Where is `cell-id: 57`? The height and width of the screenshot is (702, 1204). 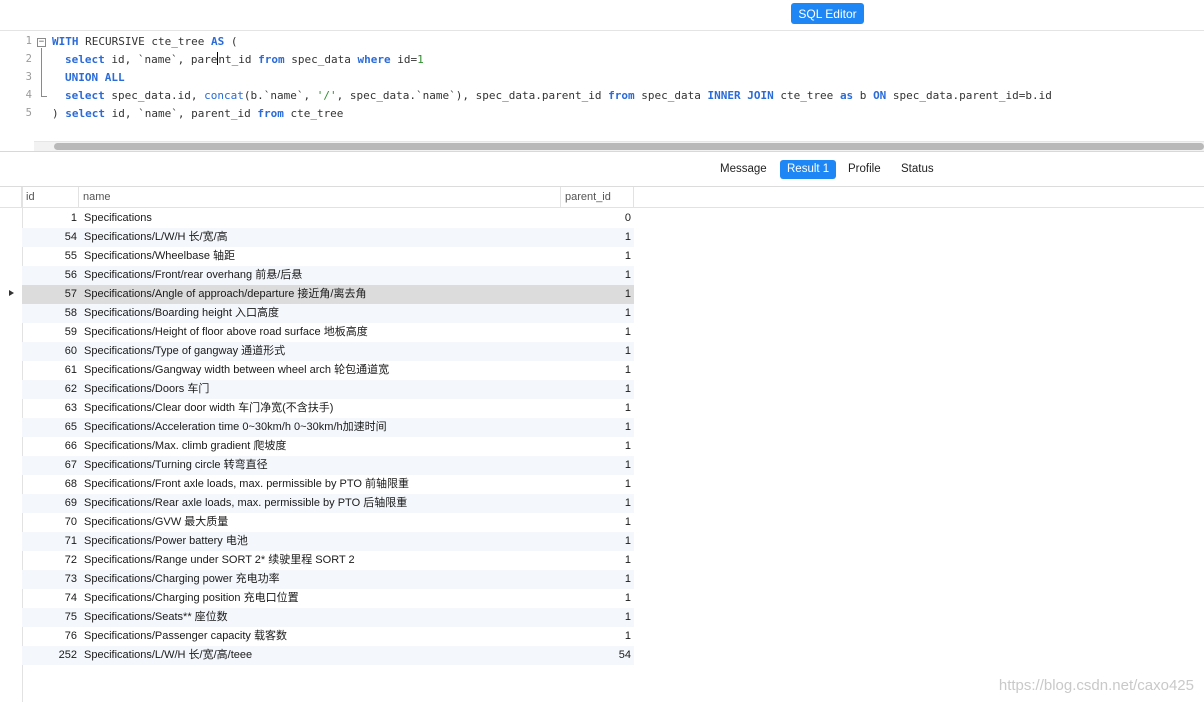
cell-id: 57 is located at coordinates (49, 294).